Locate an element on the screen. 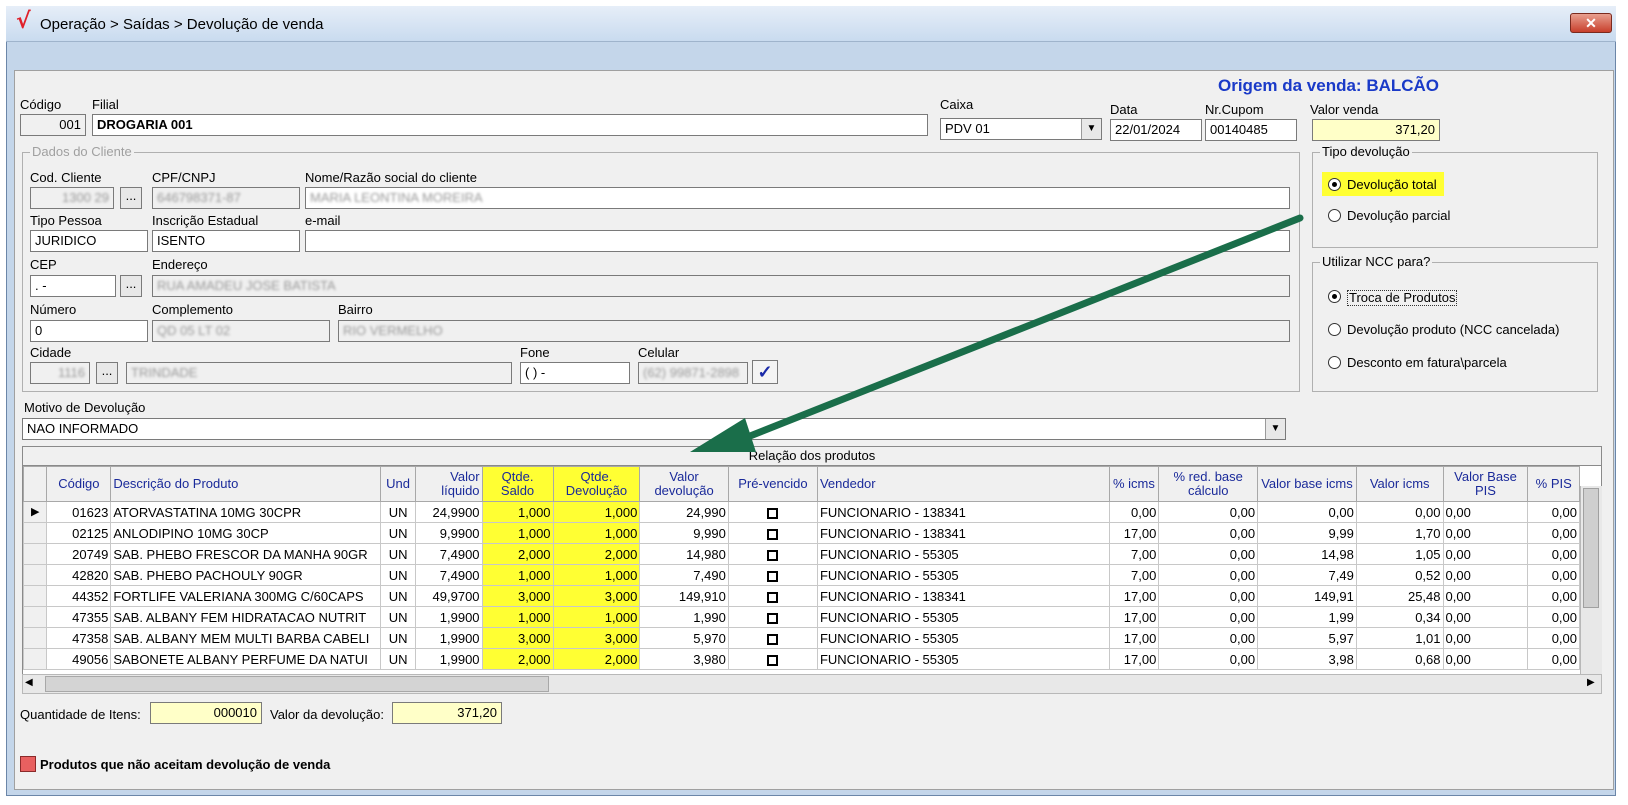 Image resolution: width=1628 pixels, height=805 pixels. arrow-shaft is located at coordinates (1020, 329).